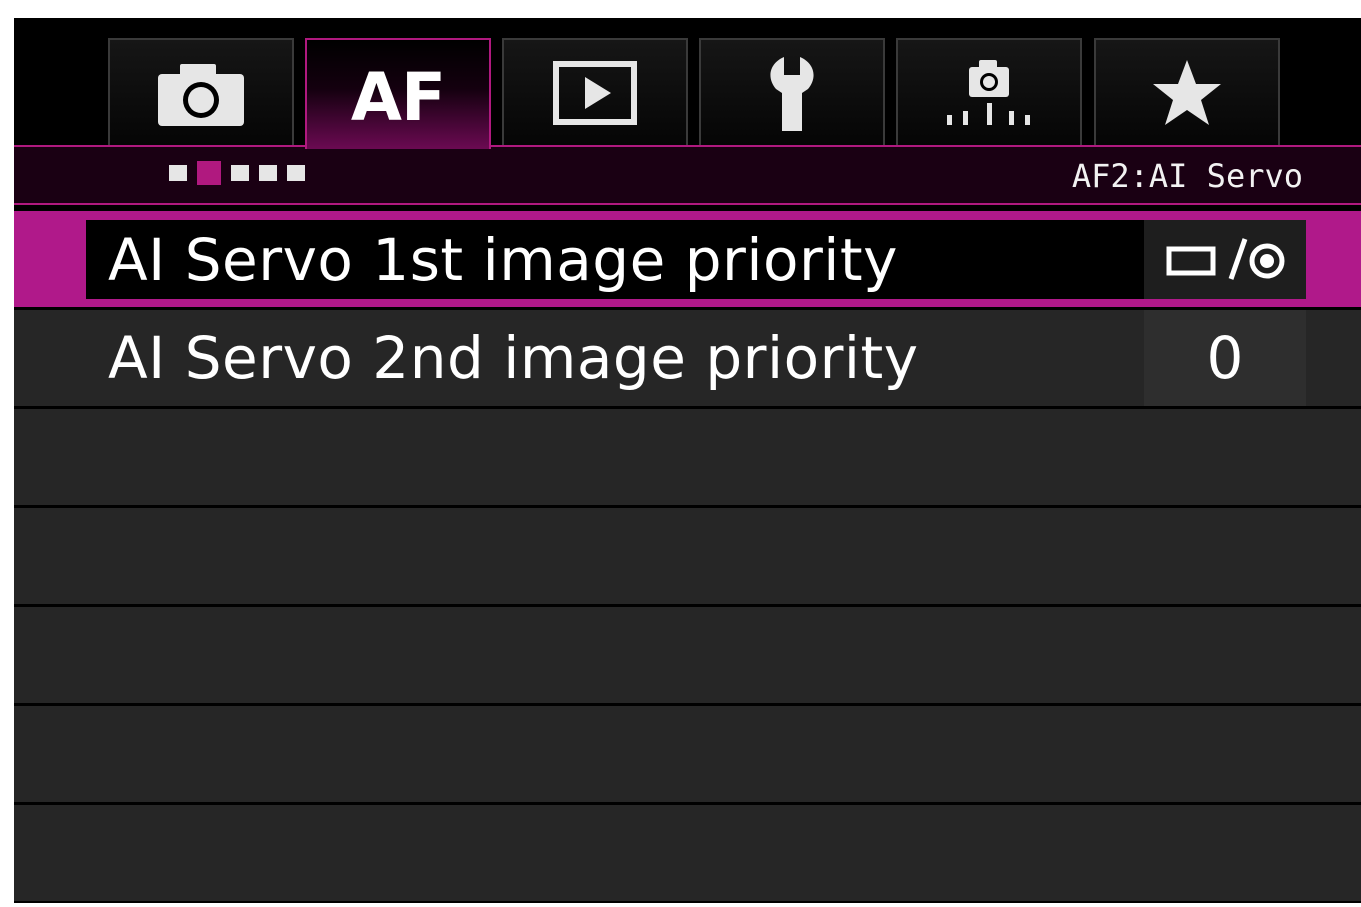  I want to click on tab-custom-functions, so click(989, 91).